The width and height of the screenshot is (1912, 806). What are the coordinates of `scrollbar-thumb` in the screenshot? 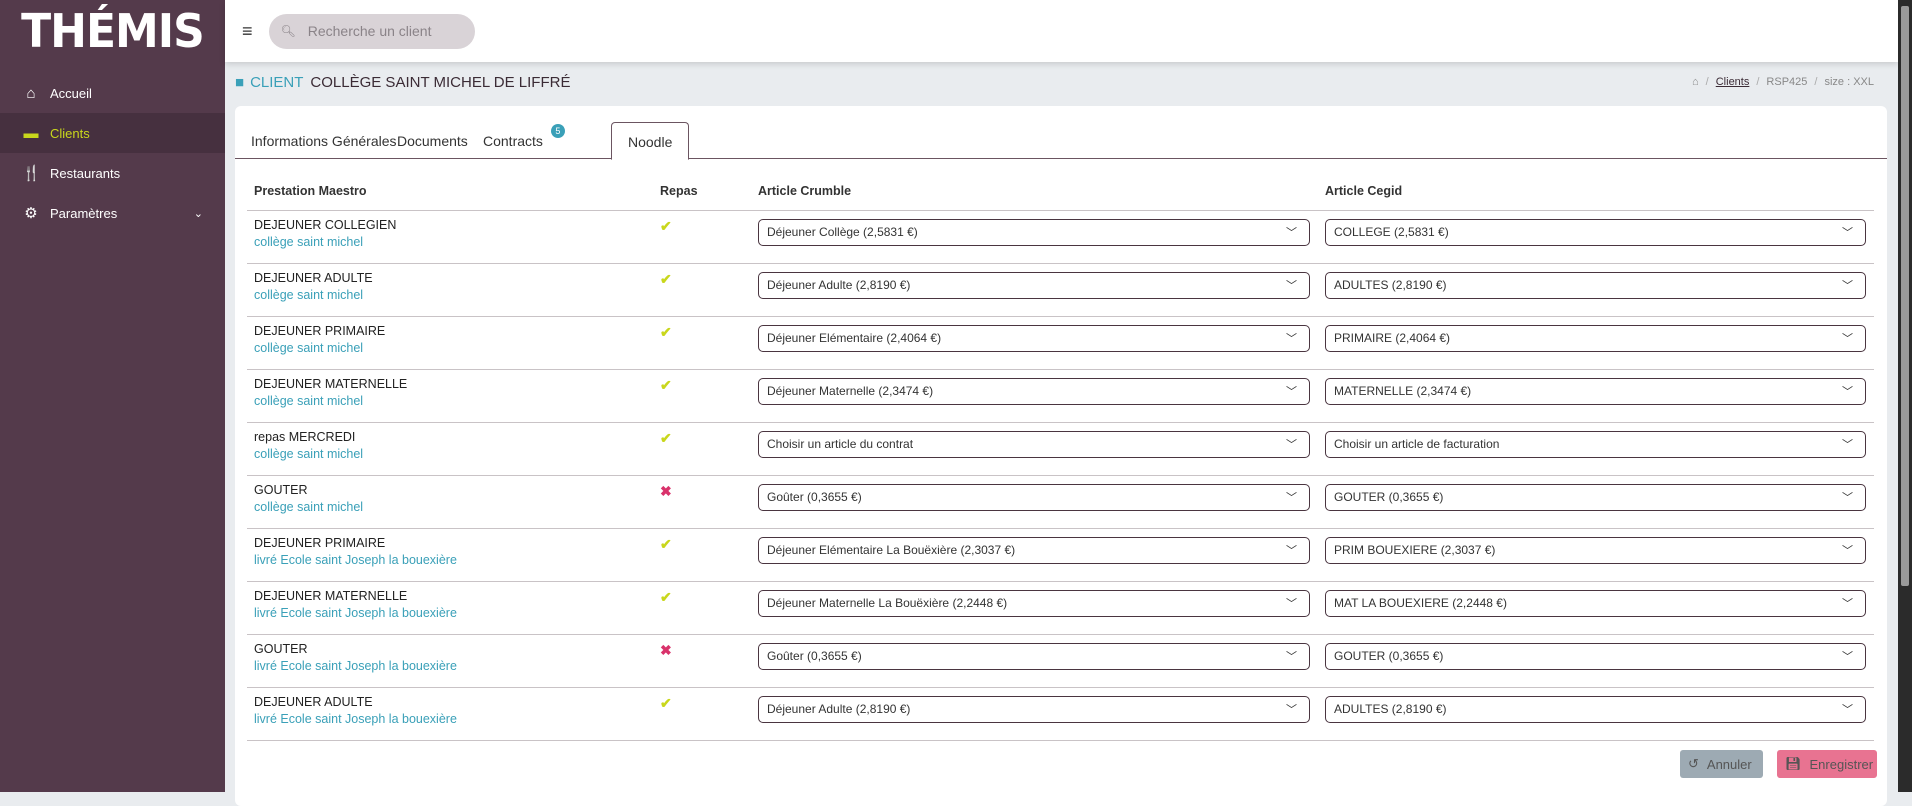 It's located at (1905, 296).